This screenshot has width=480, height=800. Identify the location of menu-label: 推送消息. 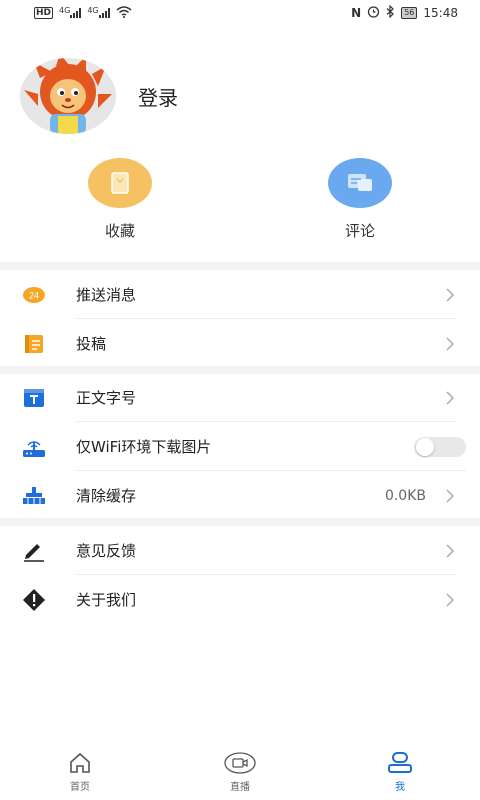
(106, 295).